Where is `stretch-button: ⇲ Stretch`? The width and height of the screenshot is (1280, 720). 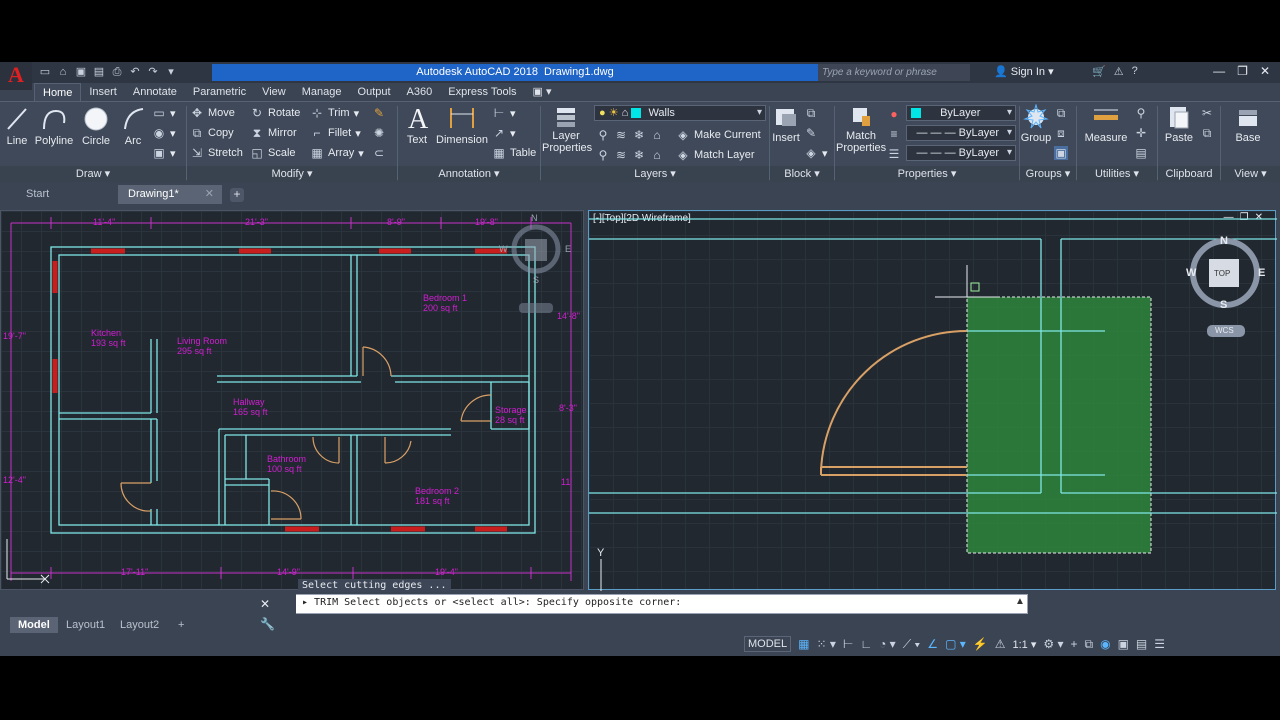
stretch-button: ⇲ Stretch is located at coordinates (216, 153).